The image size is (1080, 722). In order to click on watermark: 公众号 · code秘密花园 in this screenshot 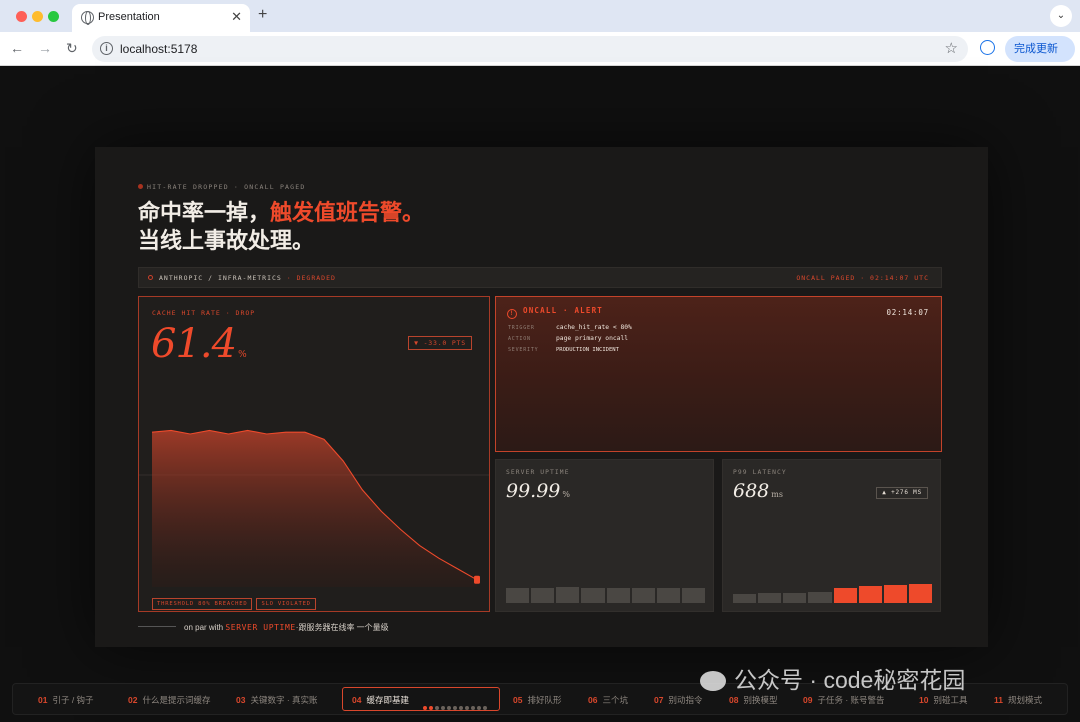, I will do `click(832, 678)`.